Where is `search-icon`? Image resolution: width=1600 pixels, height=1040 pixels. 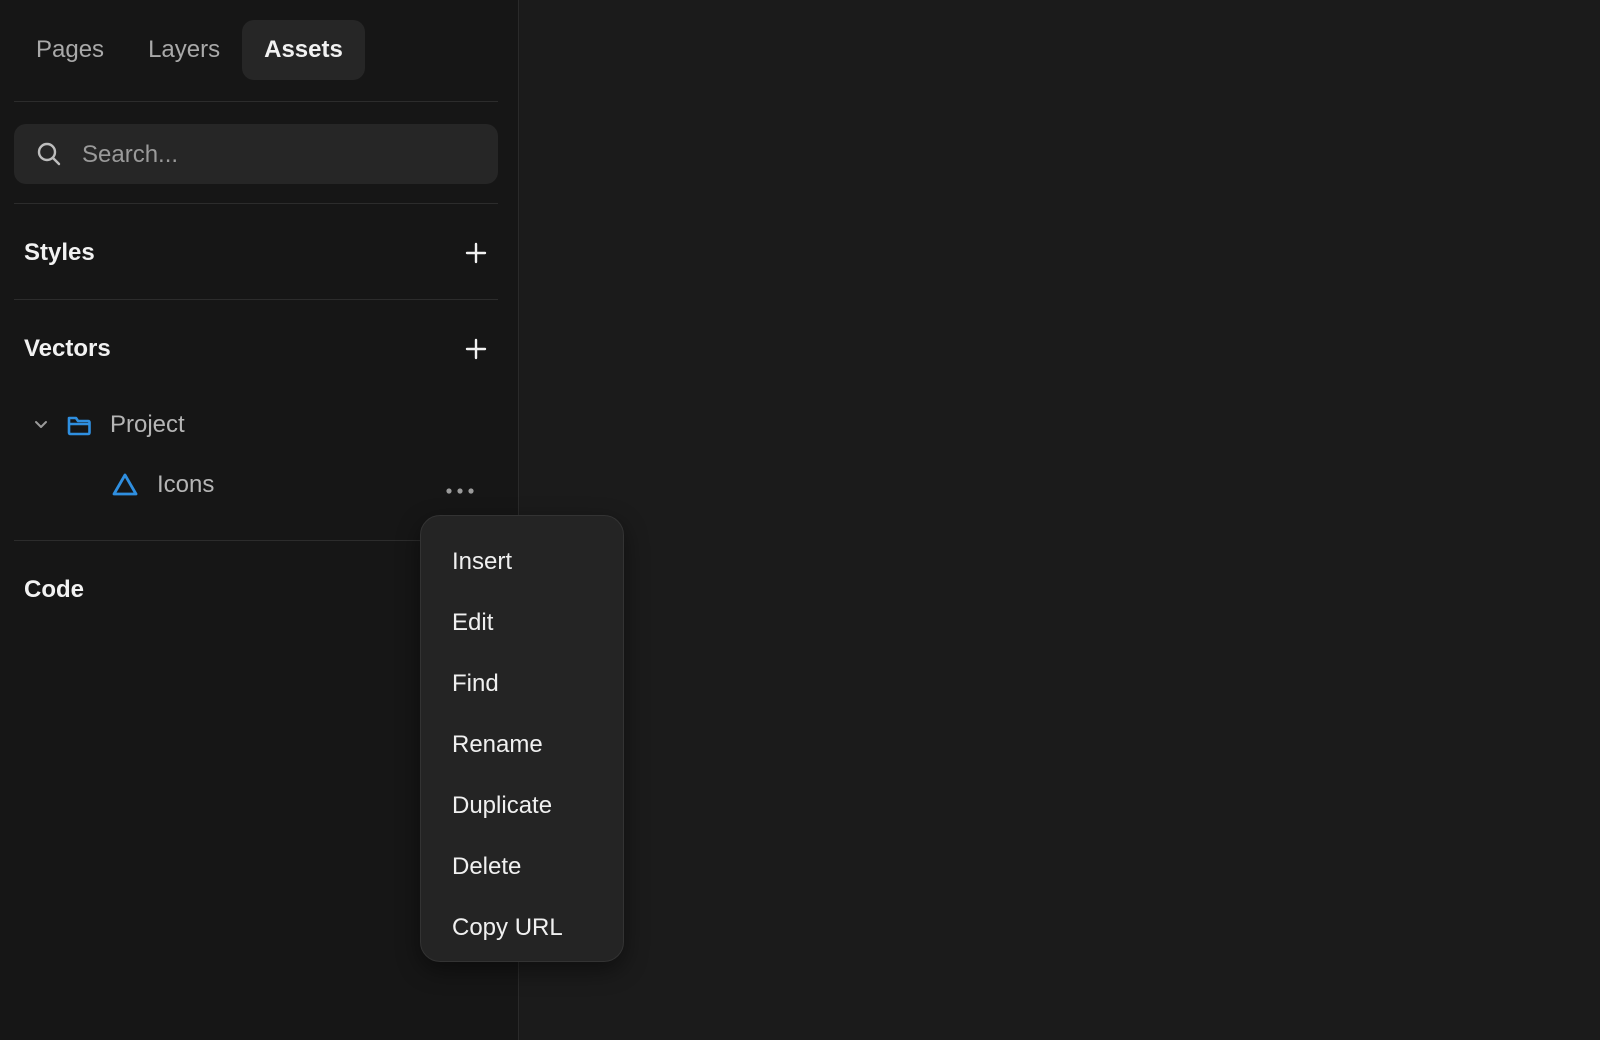 search-icon is located at coordinates (49, 154).